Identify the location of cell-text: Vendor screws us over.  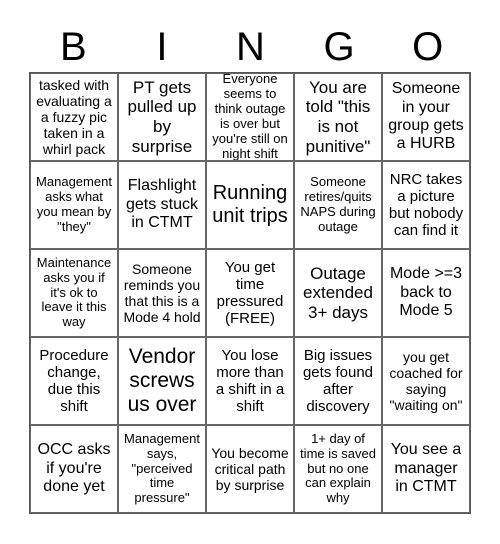
(162, 380).